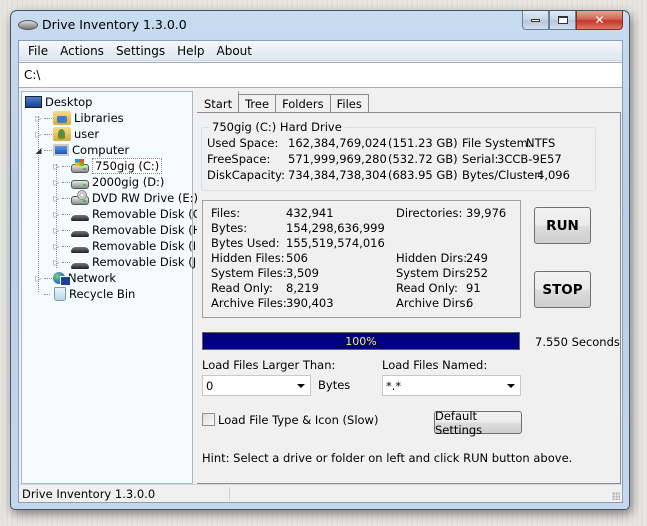 The height and width of the screenshot is (526, 647). What do you see at coordinates (427, 288) in the screenshot?
I see `read-only-dirs-label: Read Only:` at bounding box center [427, 288].